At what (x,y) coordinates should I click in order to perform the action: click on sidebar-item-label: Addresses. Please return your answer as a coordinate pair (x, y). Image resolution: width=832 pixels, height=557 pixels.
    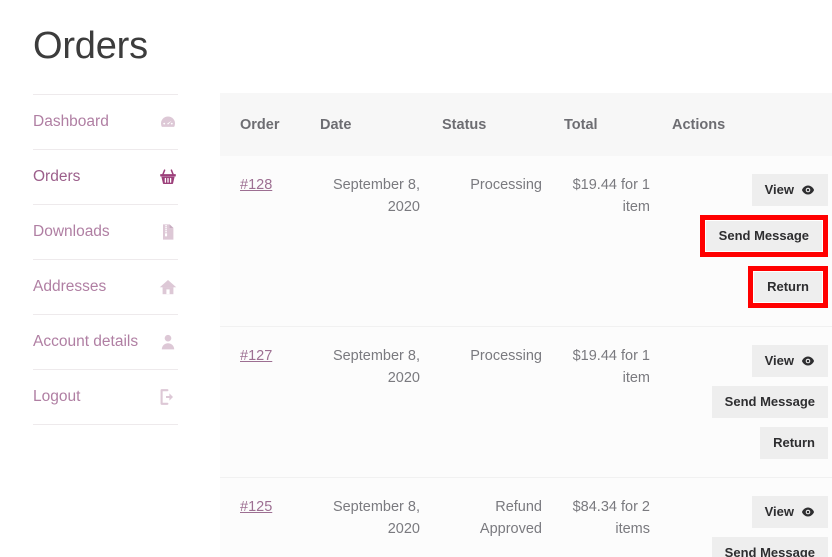
    Looking at the image, I should click on (70, 286).